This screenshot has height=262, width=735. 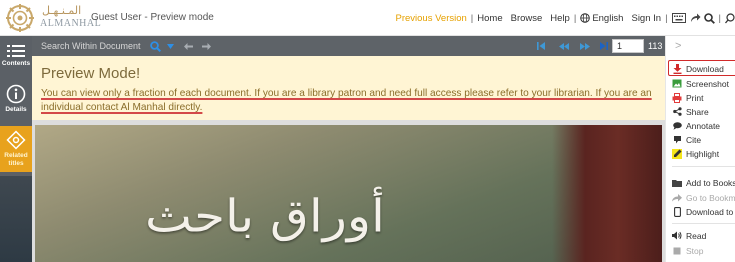 What do you see at coordinates (677, 84) in the screenshot?
I see `image-icon` at bounding box center [677, 84].